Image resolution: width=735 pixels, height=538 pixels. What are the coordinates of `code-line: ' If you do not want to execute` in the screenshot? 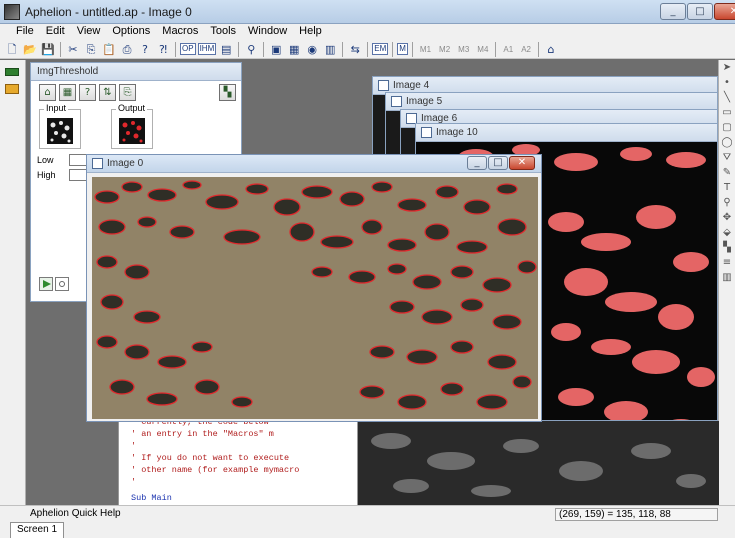 It's located at (210, 458).